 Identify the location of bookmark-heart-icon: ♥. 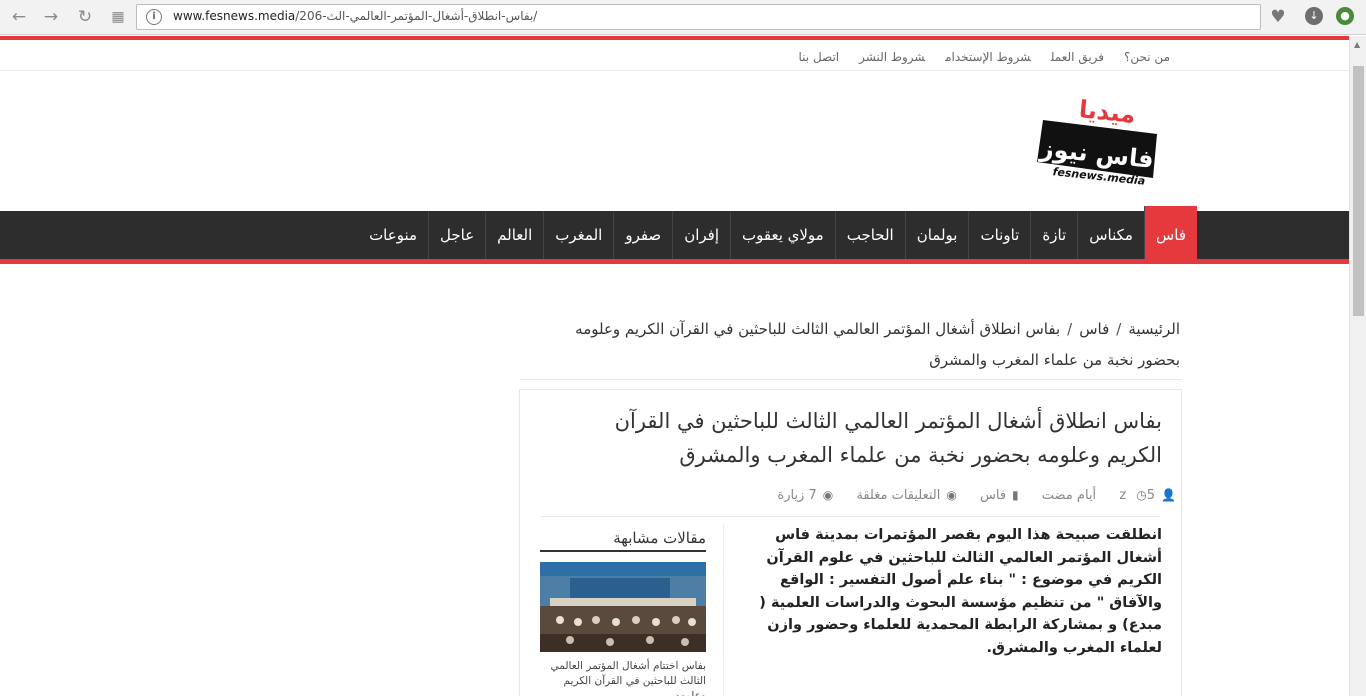
(1278, 17).